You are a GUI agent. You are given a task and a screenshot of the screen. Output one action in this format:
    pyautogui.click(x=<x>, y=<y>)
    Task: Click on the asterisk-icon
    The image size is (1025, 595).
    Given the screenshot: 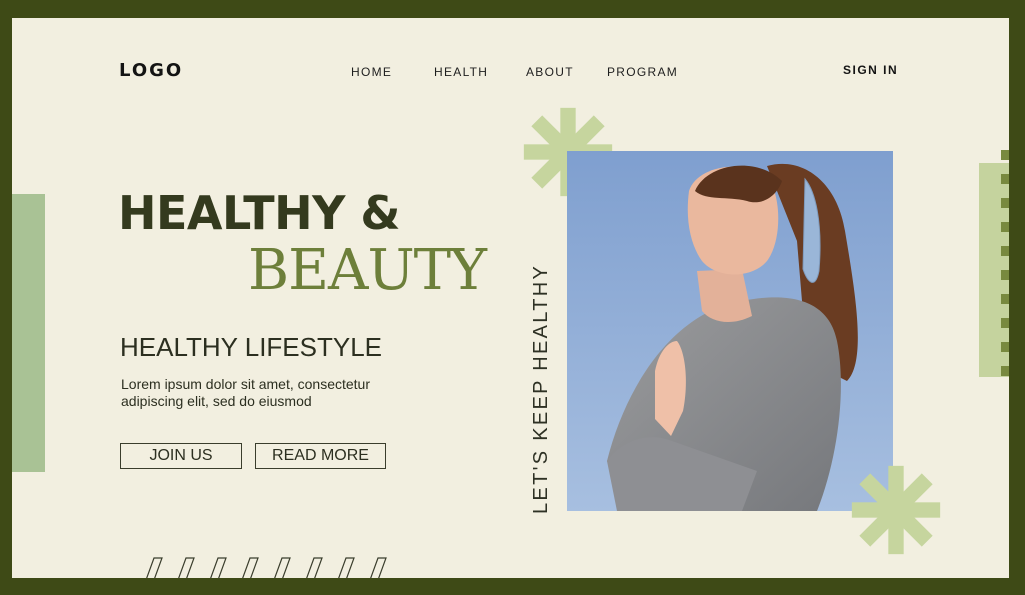 What is the action you would take?
    pyautogui.click(x=896, y=510)
    